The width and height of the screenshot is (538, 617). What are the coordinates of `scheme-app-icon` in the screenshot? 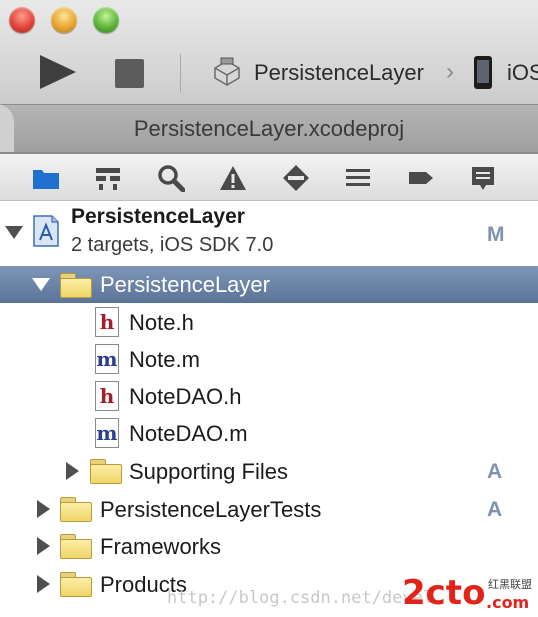 It's located at (227, 72).